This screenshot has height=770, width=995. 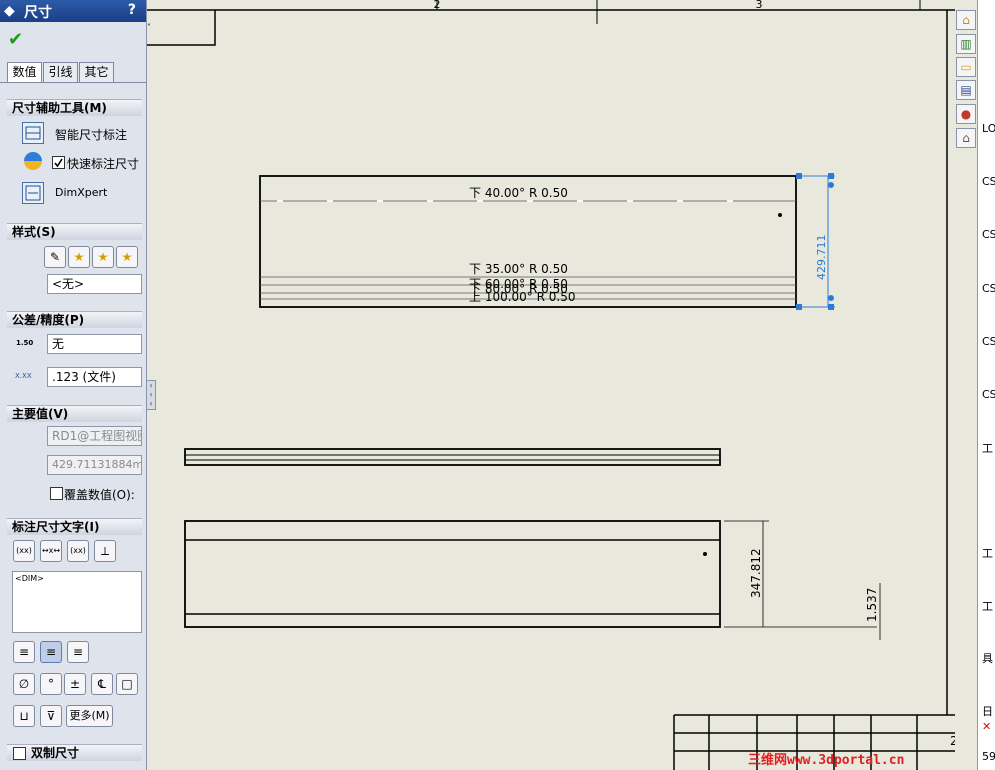 What do you see at coordinates (89, 716) in the screenshot?
I see `more-symbols-button: 更多(M)` at bounding box center [89, 716].